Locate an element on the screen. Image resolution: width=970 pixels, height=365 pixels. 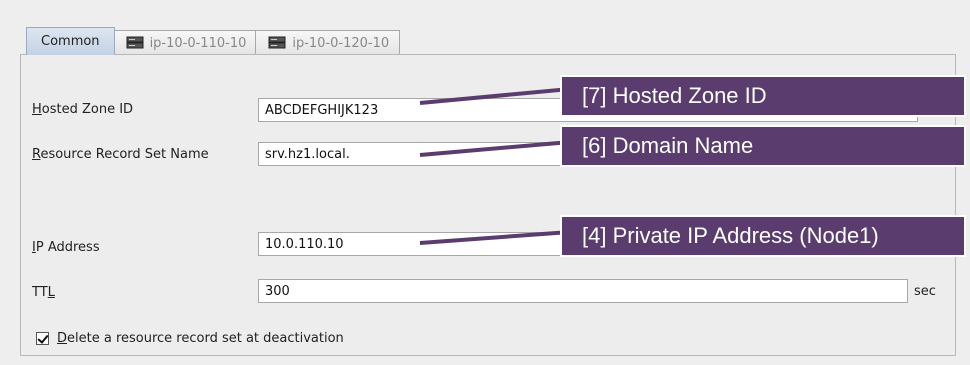
callout-domain-name: [6] Domain Name is located at coordinates (763, 146).